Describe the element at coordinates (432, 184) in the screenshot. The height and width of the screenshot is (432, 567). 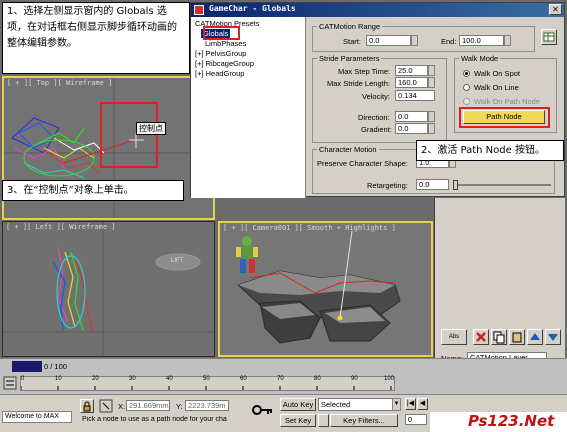
I see `retargeting-field: 0.0` at that location.